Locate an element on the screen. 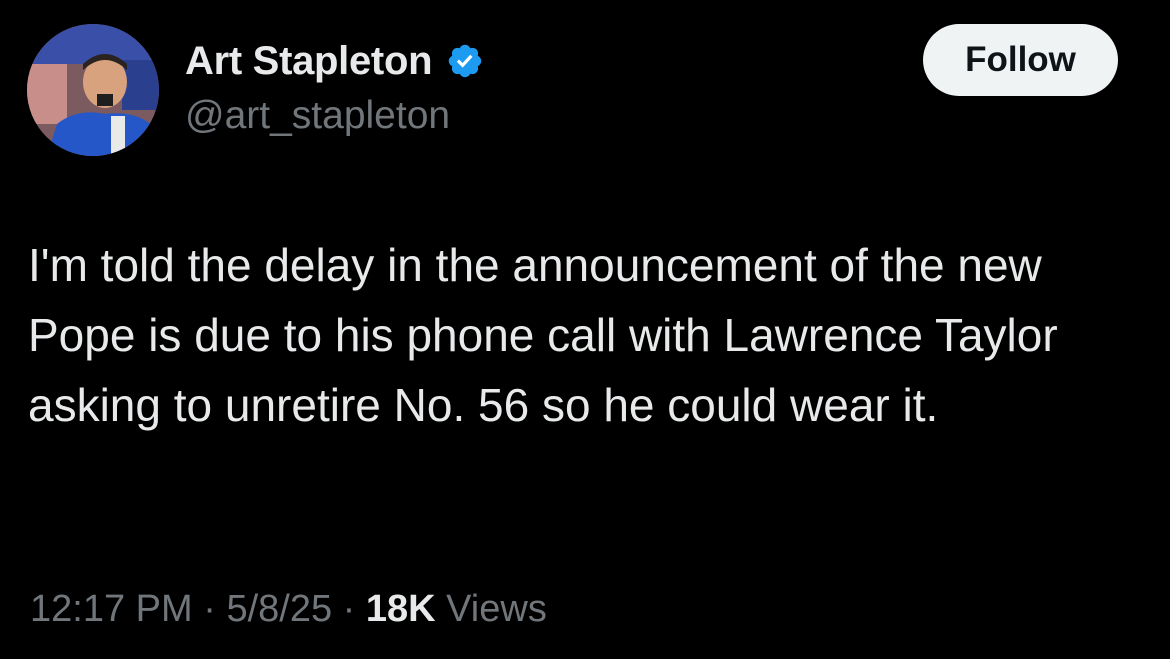  avatar-photo is located at coordinates (93, 90).